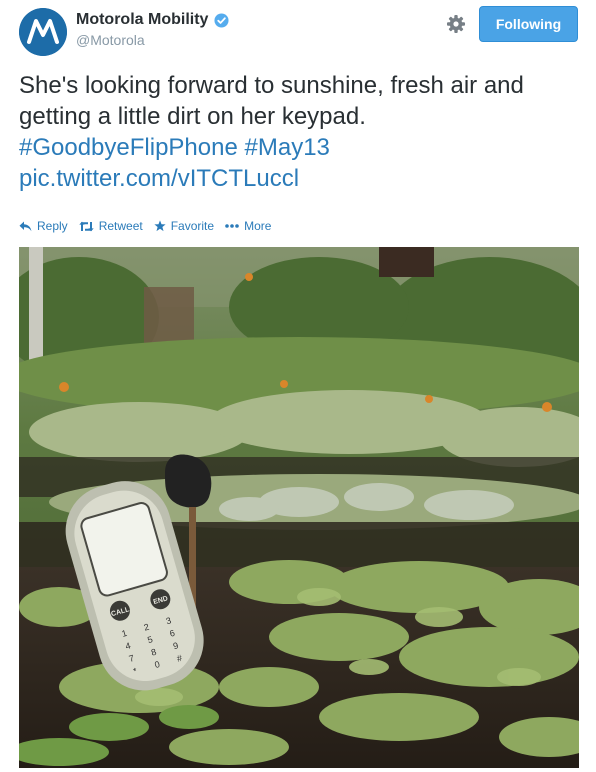 Image resolution: width=596 pixels, height=772 pixels. I want to click on more-dots-icon, so click(232, 226).